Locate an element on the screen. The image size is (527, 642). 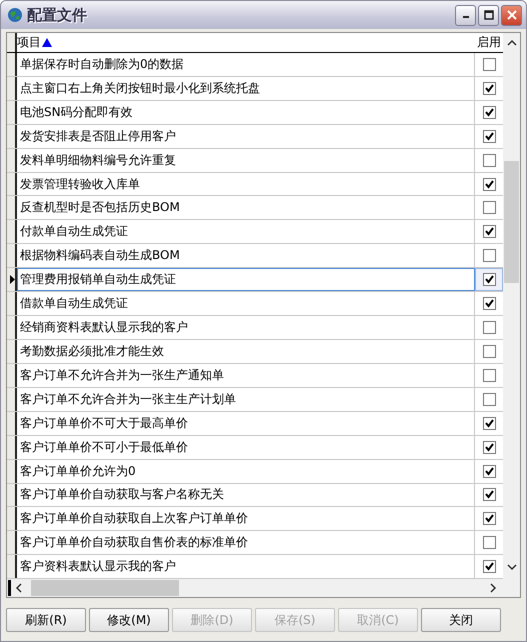
table-cell: 单据保存时自动删除为0的数据 is located at coordinates (246, 64).